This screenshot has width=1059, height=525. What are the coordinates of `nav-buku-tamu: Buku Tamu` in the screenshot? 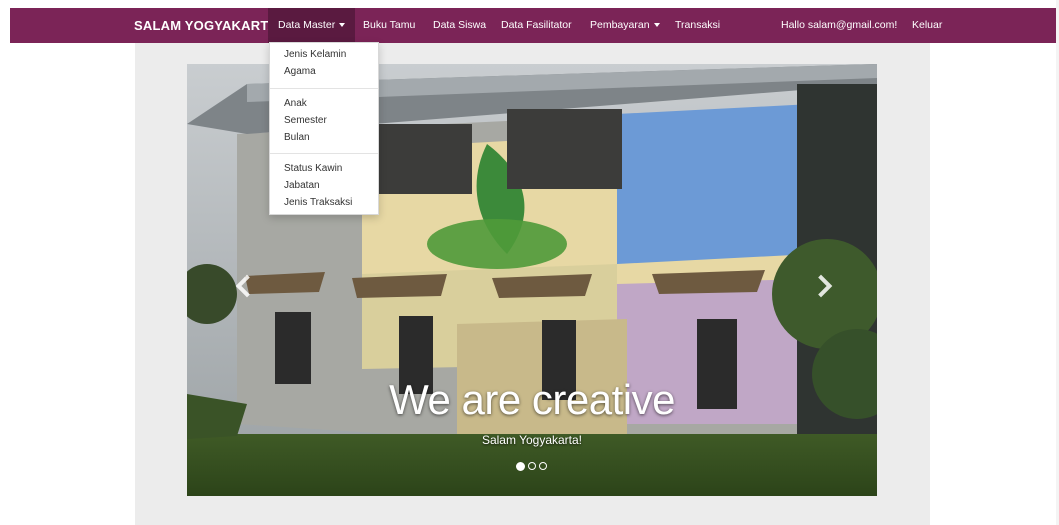 It's located at (389, 25).